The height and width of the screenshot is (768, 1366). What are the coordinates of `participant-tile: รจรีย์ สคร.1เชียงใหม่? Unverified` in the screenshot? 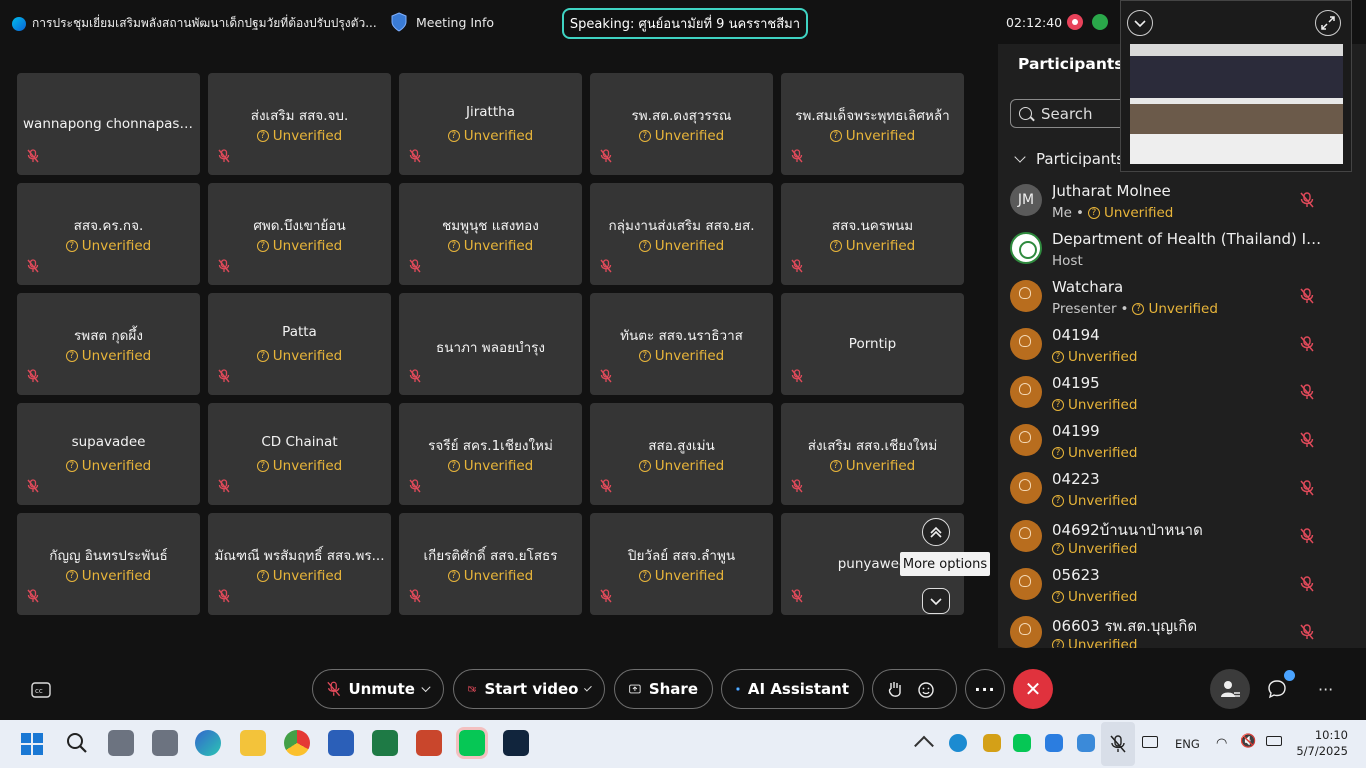 It's located at (490, 454).